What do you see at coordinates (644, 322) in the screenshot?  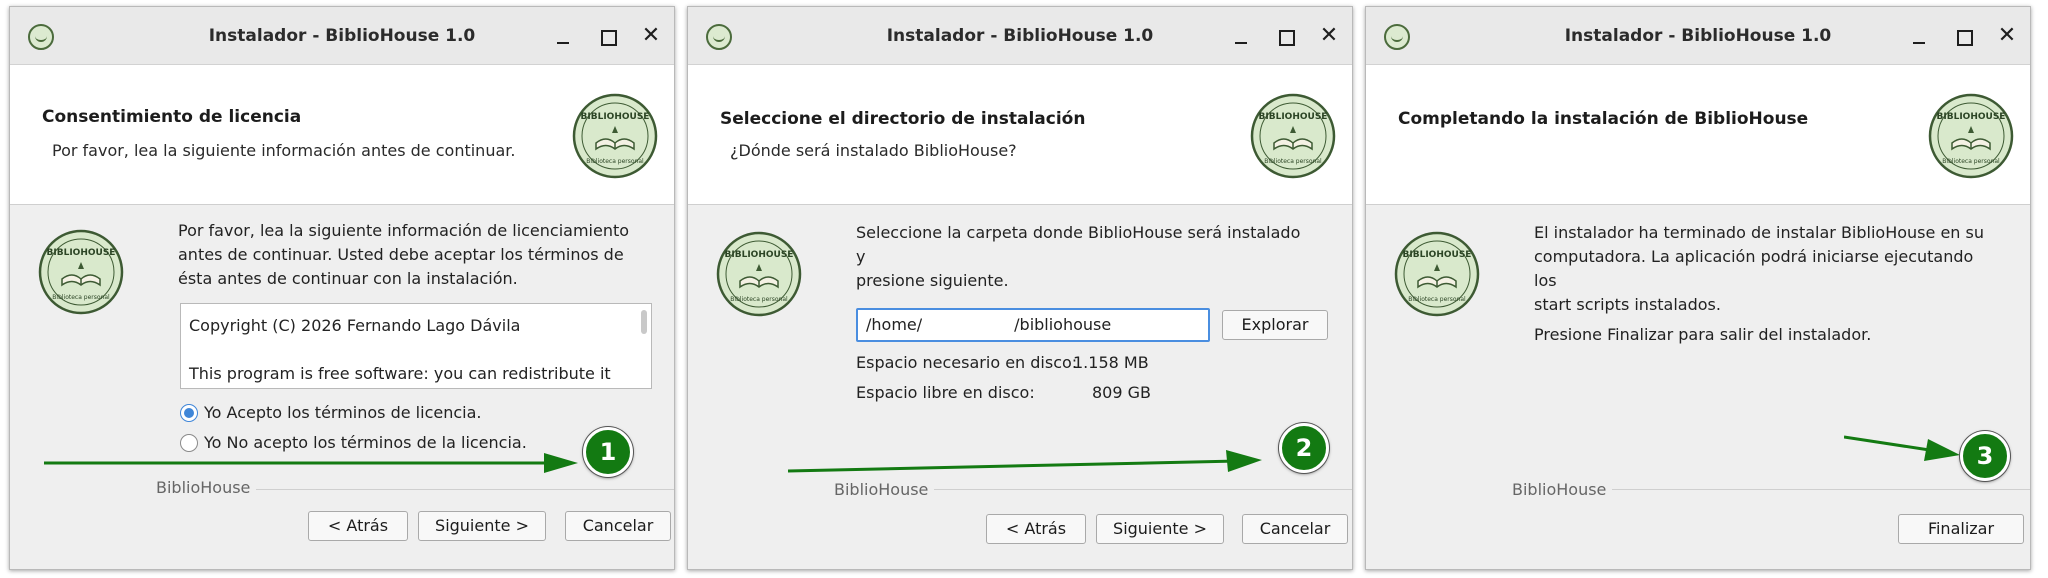 I see `scrollbar-thumb` at bounding box center [644, 322].